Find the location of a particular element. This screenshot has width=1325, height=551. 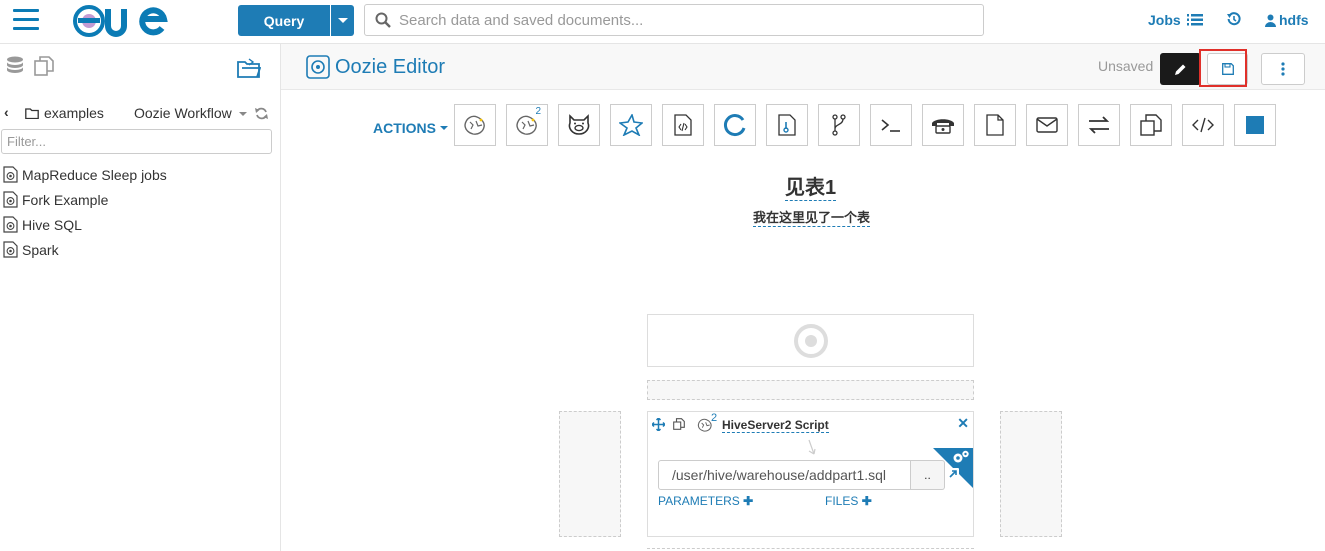

expand-icon is located at coordinates (953, 474).